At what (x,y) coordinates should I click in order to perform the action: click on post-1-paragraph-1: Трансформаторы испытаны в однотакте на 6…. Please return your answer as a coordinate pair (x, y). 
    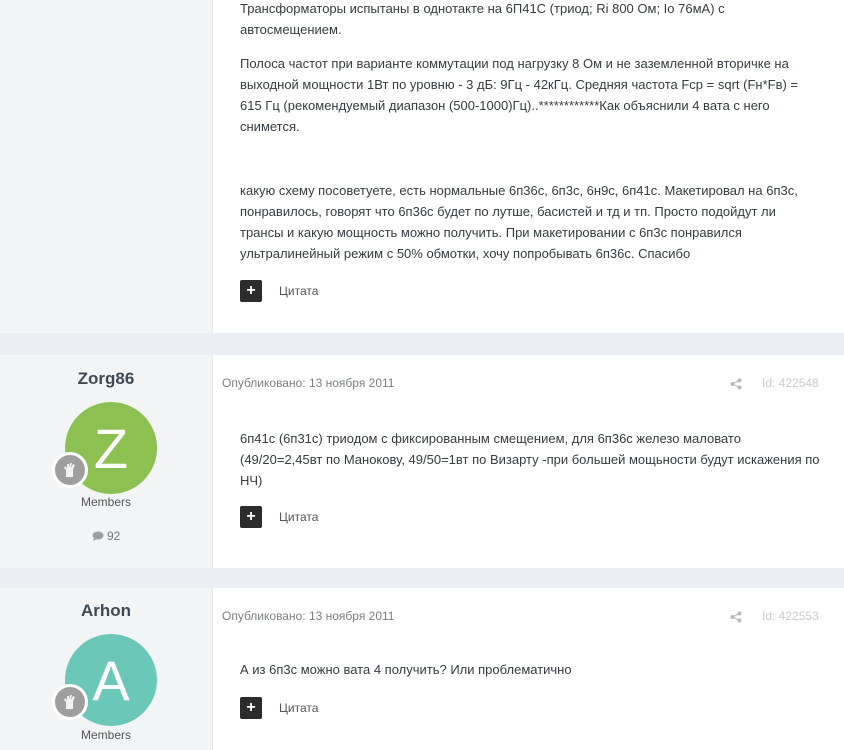
    Looking at the image, I should click on (482, 19).